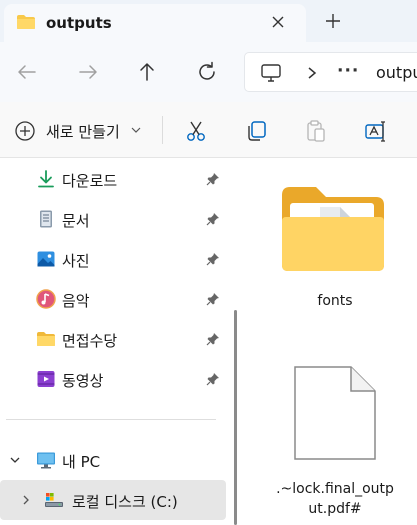  What do you see at coordinates (83, 381) in the screenshot?
I see `sidebar-item-label: 동영상` at bounding box center [83, 381].